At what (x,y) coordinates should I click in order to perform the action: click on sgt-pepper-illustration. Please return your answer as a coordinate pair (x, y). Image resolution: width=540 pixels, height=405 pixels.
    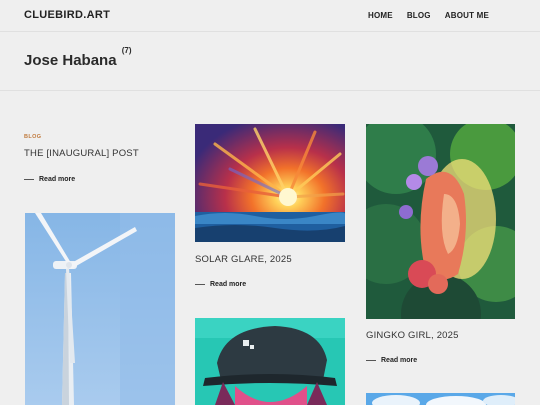
    Looking at the image, I should click on (270, 361).